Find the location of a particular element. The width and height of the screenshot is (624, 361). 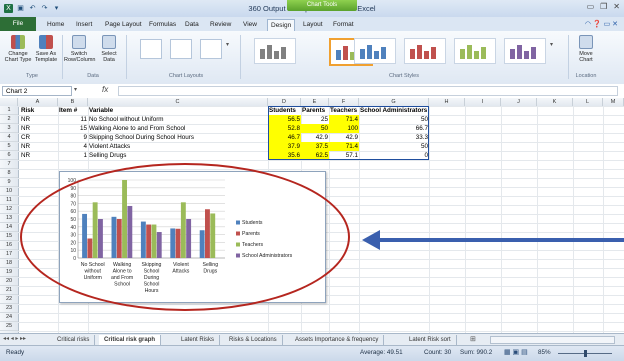

row-header: 13 is located at coordinates (9, 218).